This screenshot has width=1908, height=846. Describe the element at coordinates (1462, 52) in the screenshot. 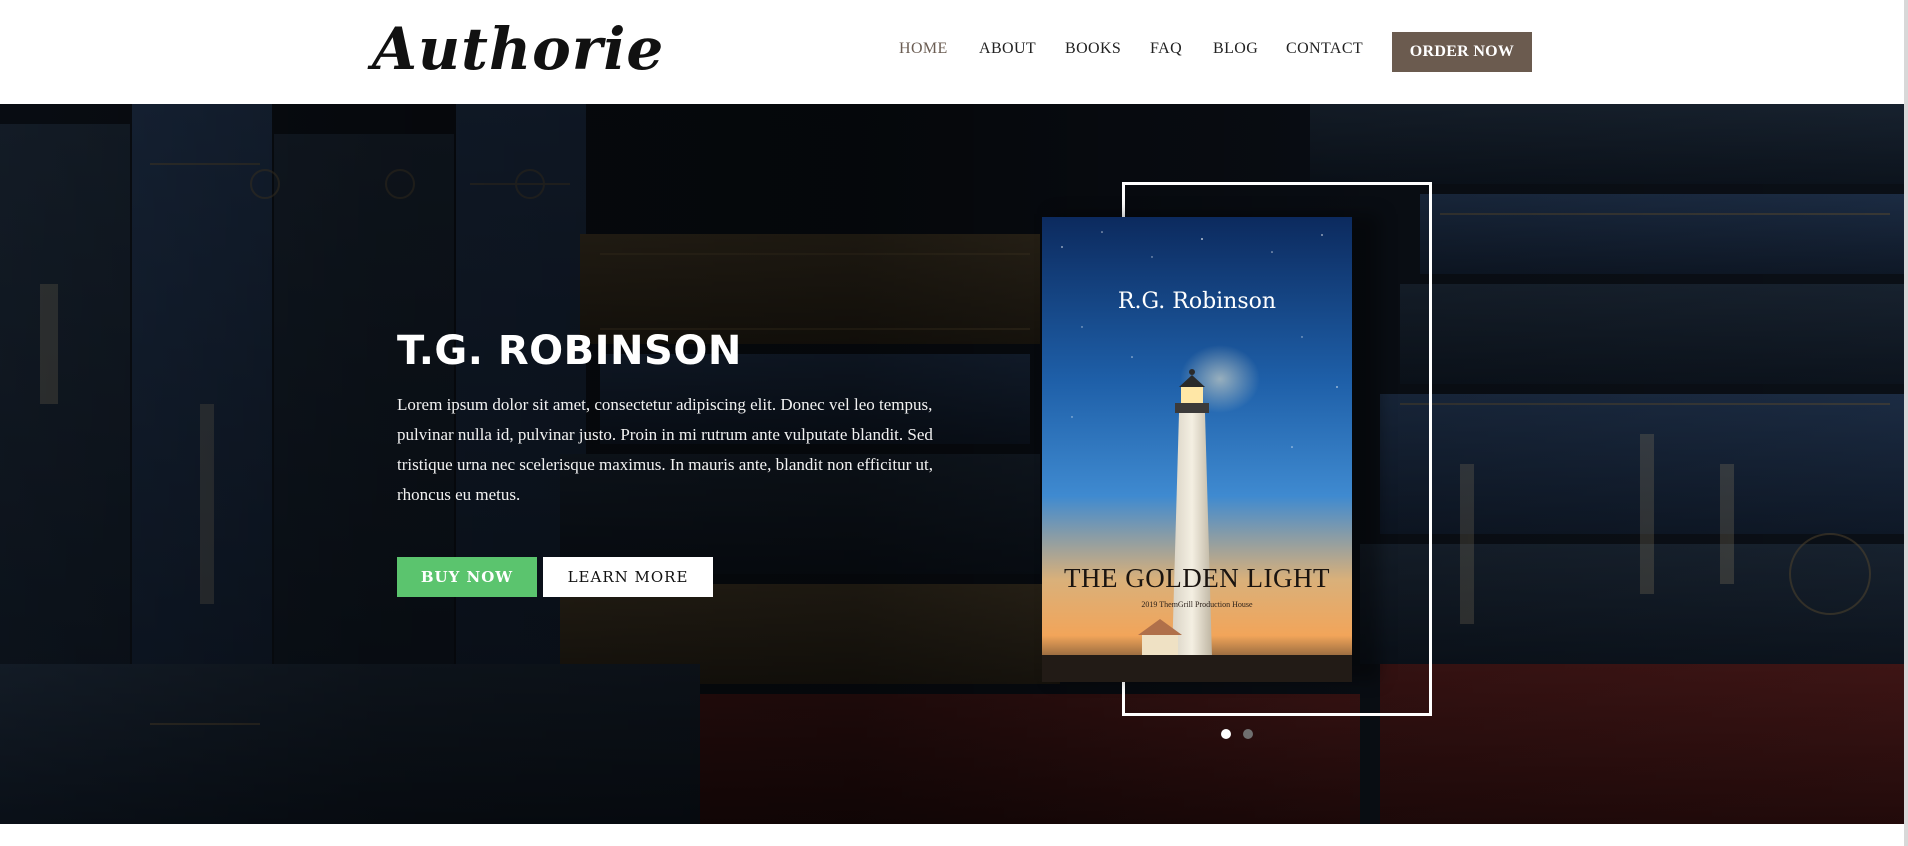

I see `order-now-button: ORDER NOW` at that location.